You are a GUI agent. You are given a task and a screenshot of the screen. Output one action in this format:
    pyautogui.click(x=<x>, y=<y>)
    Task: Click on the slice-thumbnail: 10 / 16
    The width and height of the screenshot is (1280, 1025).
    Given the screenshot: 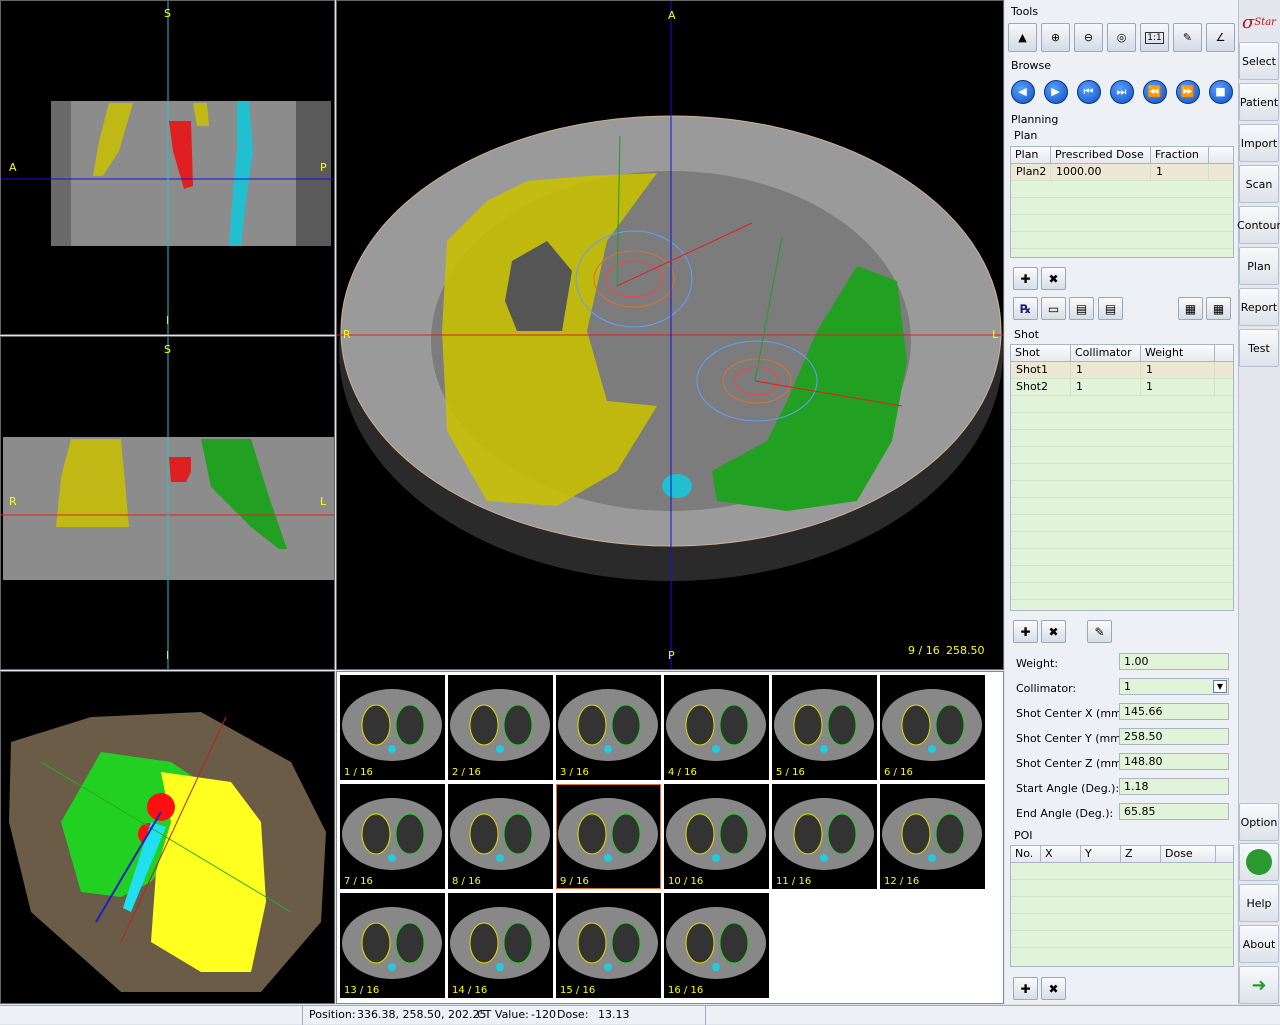 What is the action you would take?
    pyautogui.click(x=716, y=836)
    